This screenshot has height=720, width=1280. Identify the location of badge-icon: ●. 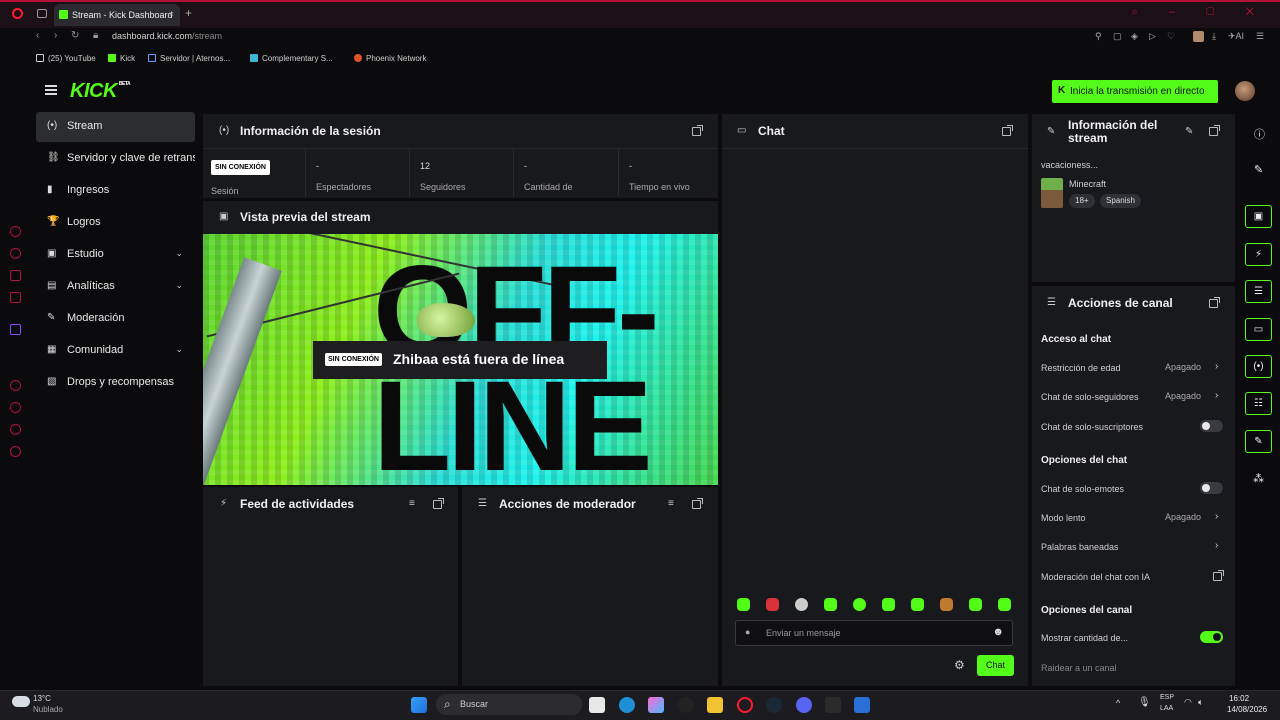
(747, 632).